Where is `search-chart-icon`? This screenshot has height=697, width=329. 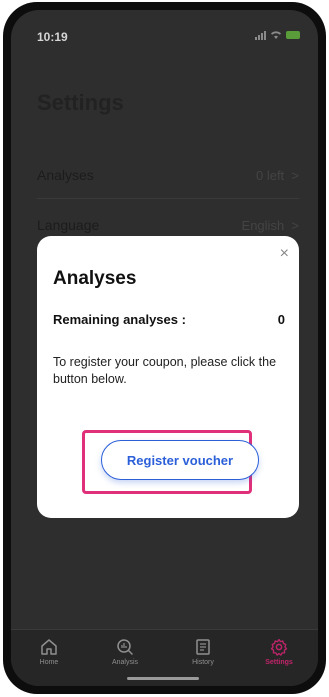 search-chart-icon is located at coordinates (125, 647).